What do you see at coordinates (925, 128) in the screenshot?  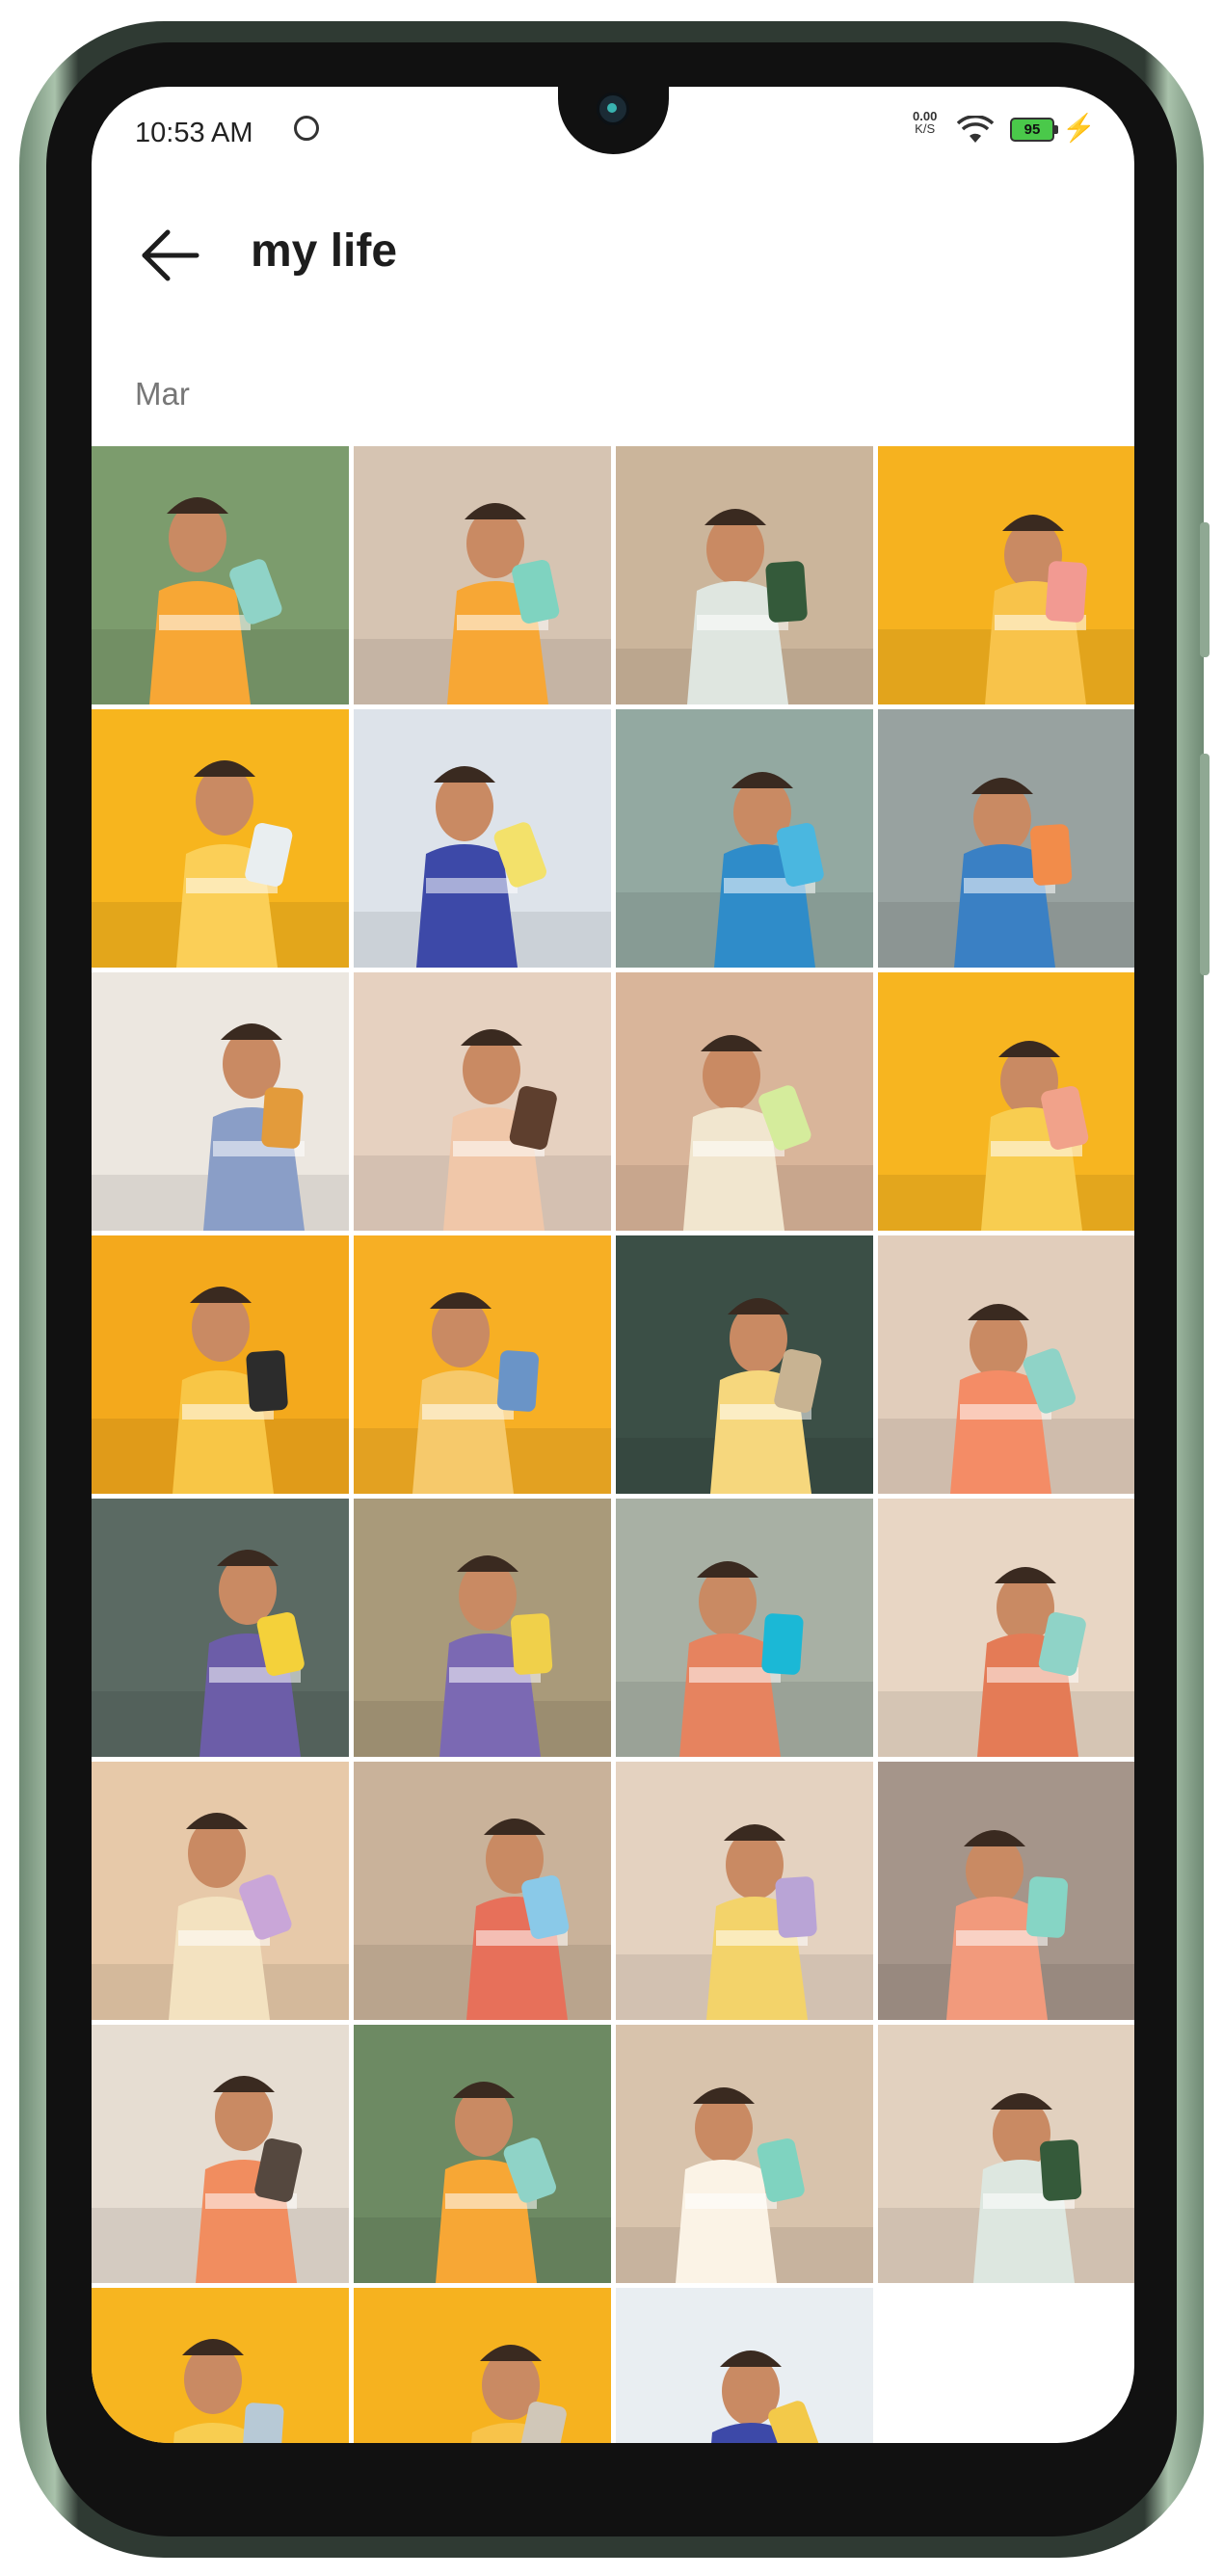 I see `network-speed-unit: K/S` at bounding box center [925, 128].